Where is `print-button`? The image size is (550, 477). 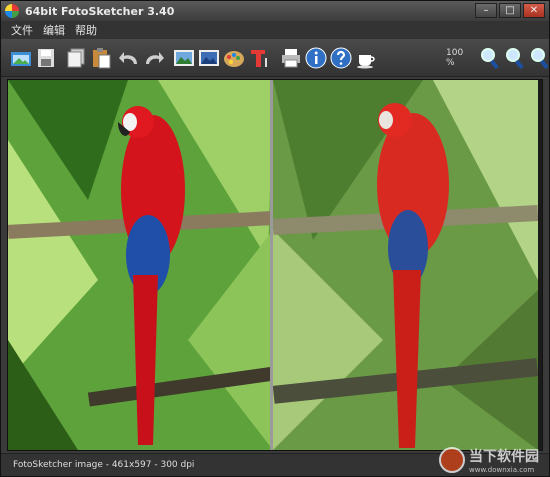 print-button is located at coordinates (291, 58).